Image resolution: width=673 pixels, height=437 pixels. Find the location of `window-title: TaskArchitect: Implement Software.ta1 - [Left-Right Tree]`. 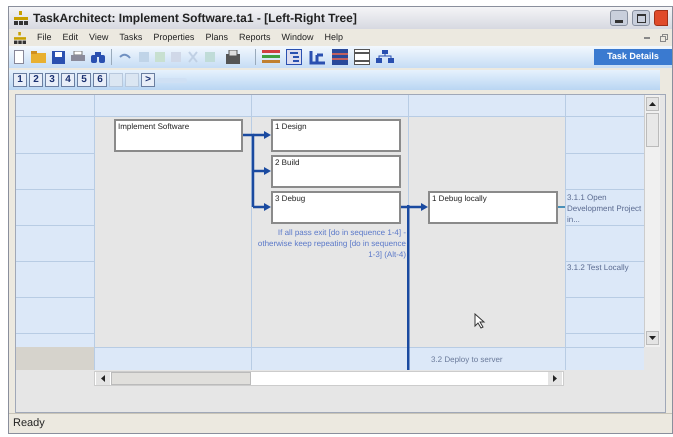

window-title: TaskArchitect: Implement Software.ta1 - [Left-Right Tree] is located at coordinates (195, 18).